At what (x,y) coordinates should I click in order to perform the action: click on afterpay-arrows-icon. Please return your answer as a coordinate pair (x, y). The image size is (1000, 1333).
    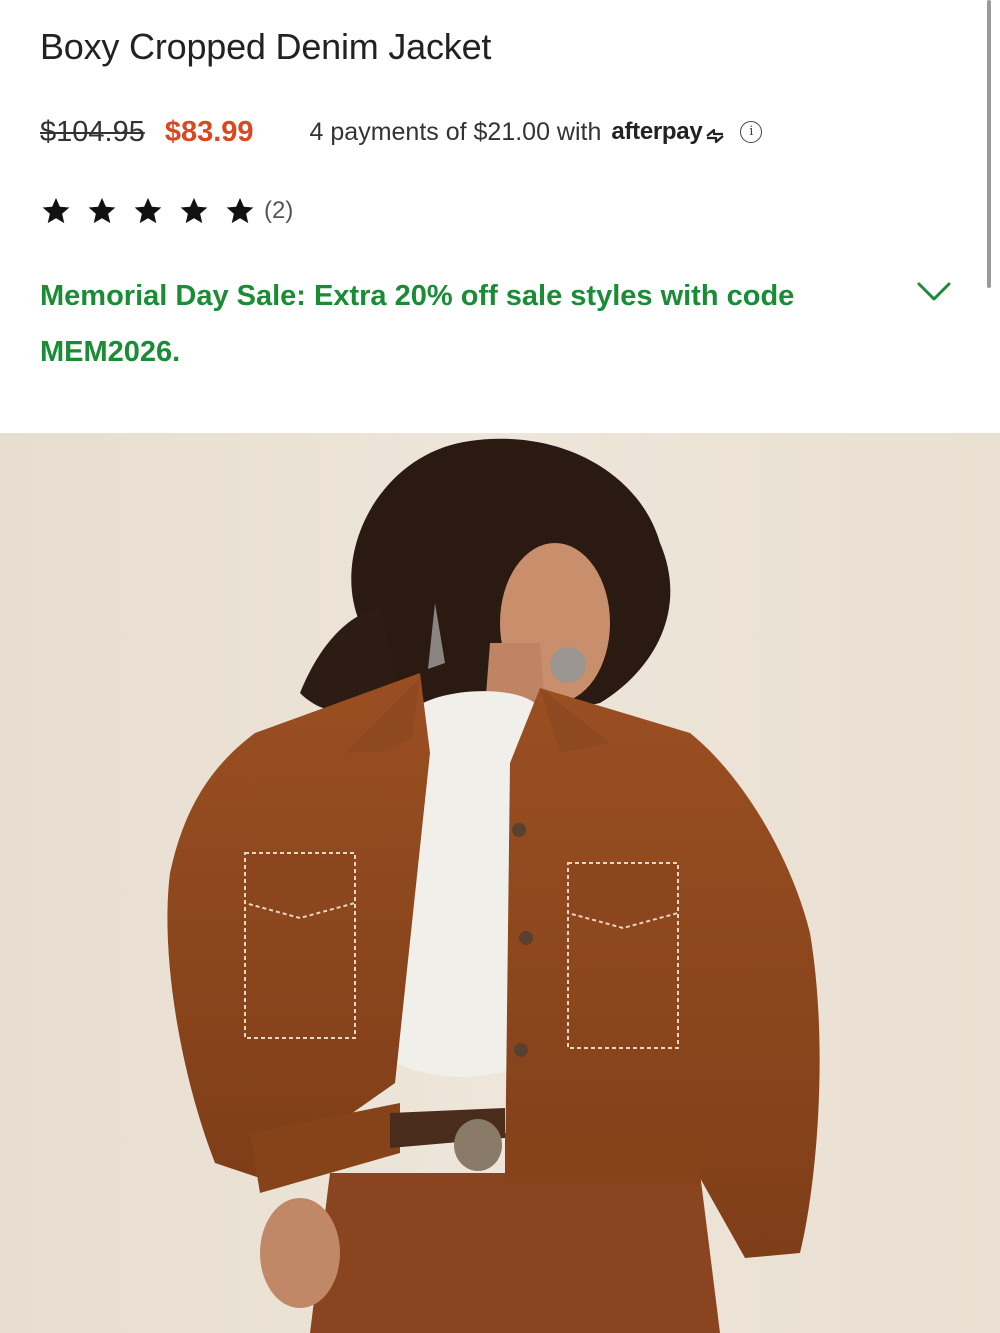
    Looking at the image, I should click on (715, 133).